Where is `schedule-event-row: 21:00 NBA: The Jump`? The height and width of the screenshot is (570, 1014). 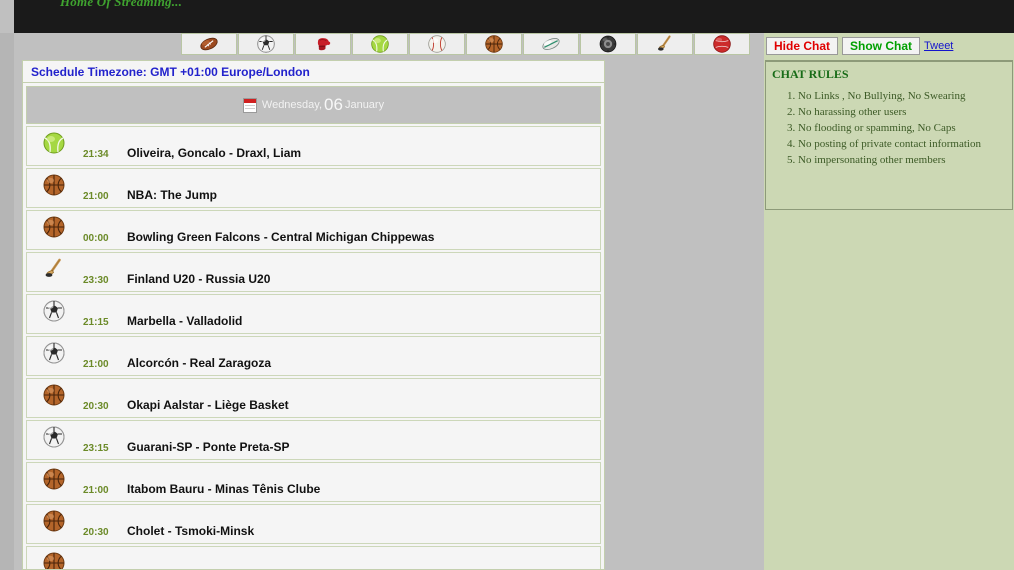
schedule-event-row: 21:00 NBA: The Jump is located at coordinates (313, 188).